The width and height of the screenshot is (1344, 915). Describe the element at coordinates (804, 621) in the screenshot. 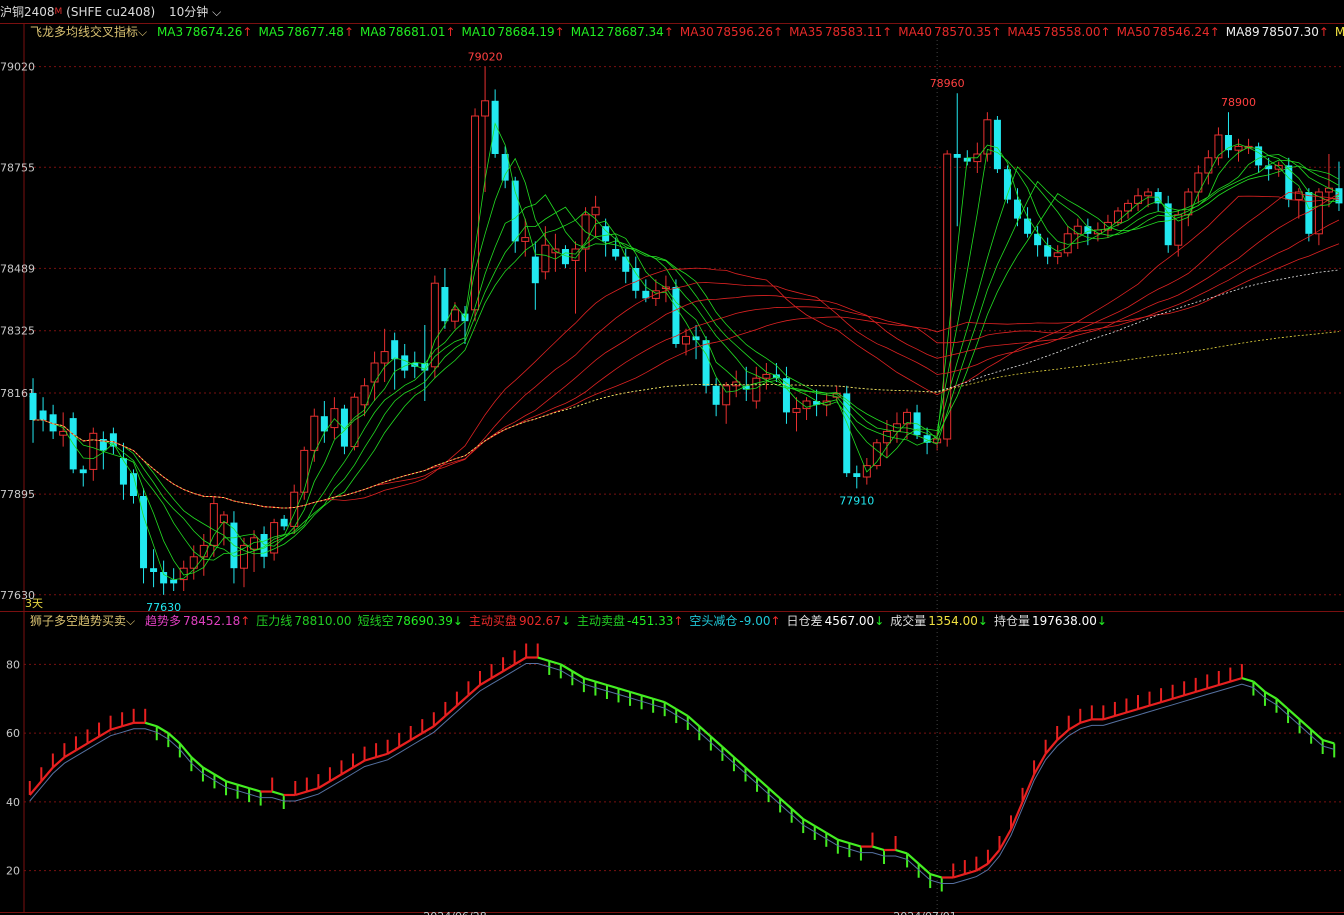

I see `sub-label: 日仓差` at that location.